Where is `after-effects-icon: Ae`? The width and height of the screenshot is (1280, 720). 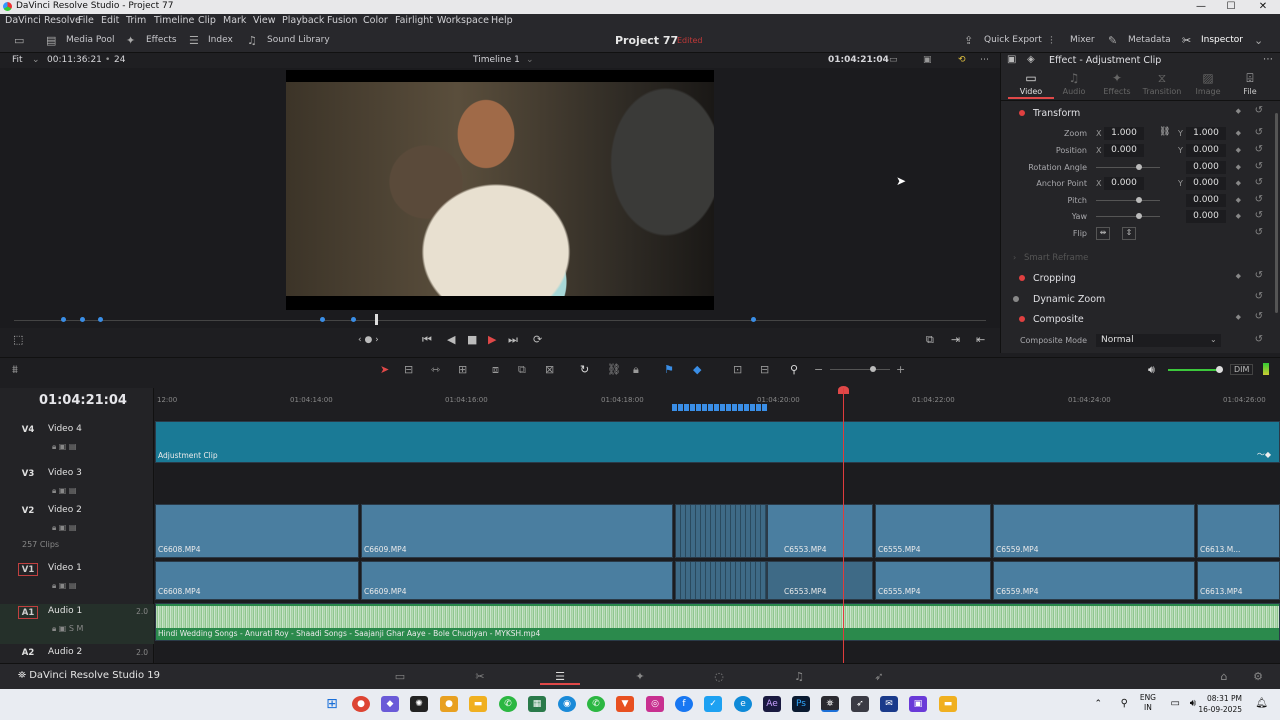 after-effects-icon: Ae is located at coordinates (772, 704).